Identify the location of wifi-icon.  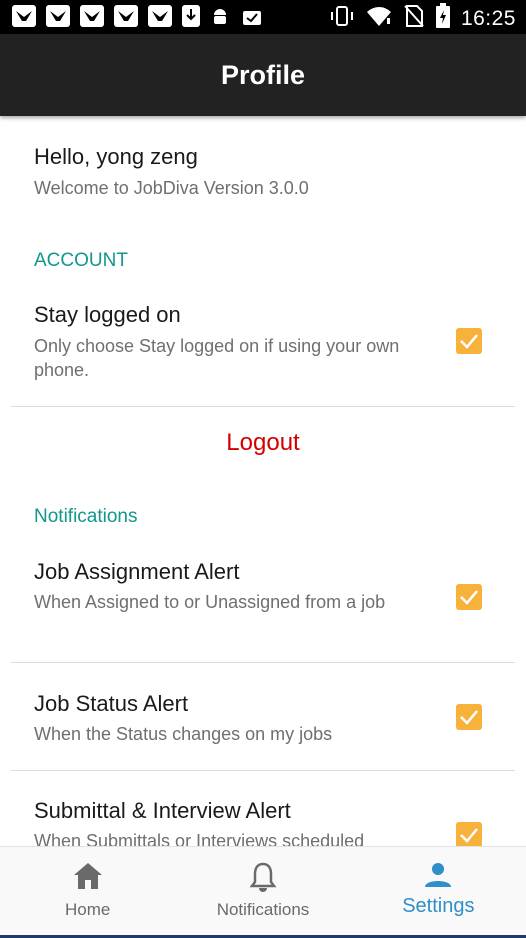
(379, 18).